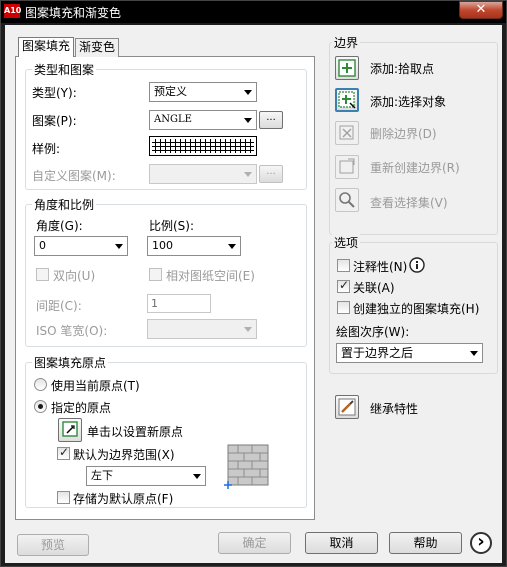 This screenshot has width=507, height=567. Describe the element at coordinates (54, 121) in the screenshot. I see `pattern-label: 图案(P):` at that location.